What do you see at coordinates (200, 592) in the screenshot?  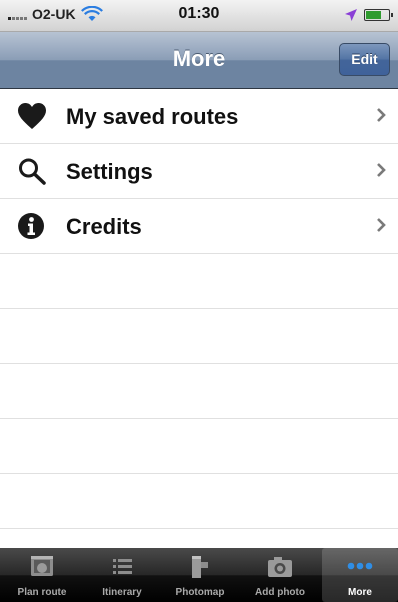 I see `tab-label: Photomap` at bounding box center [200, 592].